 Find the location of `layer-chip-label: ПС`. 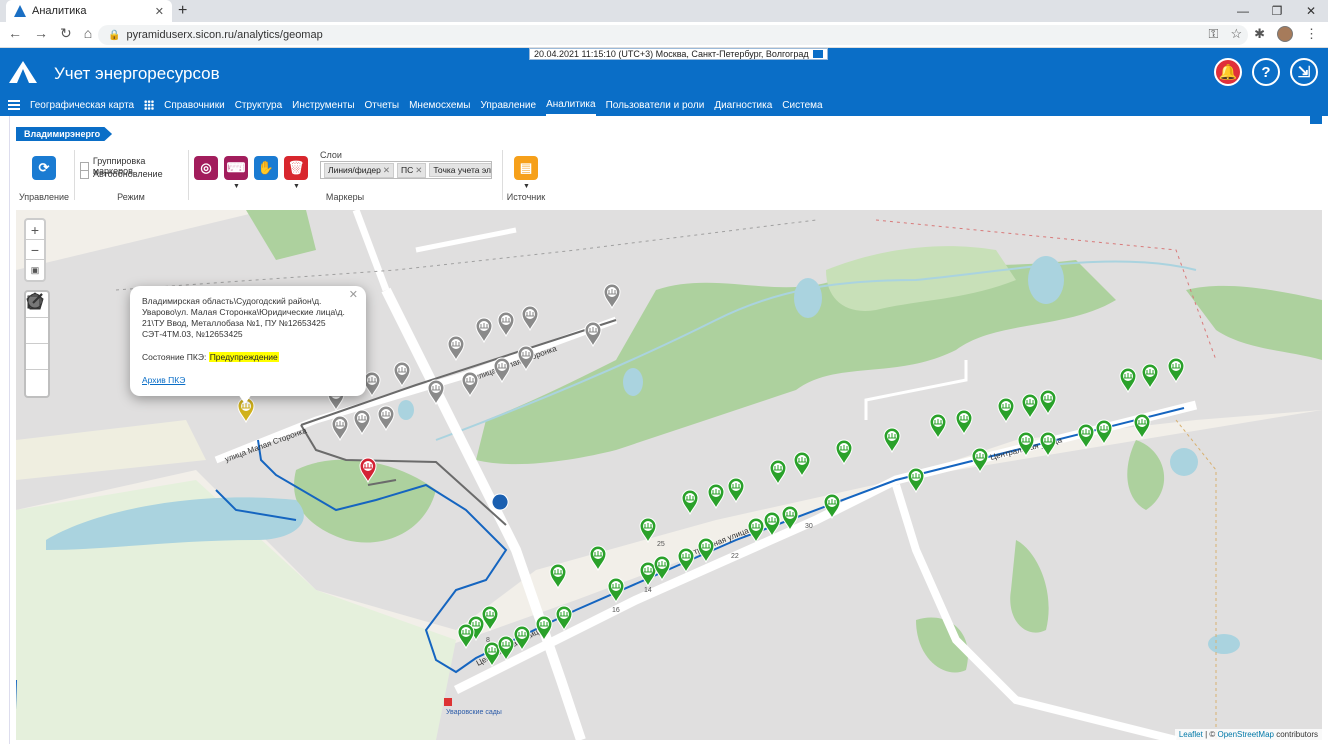

layer-chip-label: ПС is located at coordinates (407, 169).